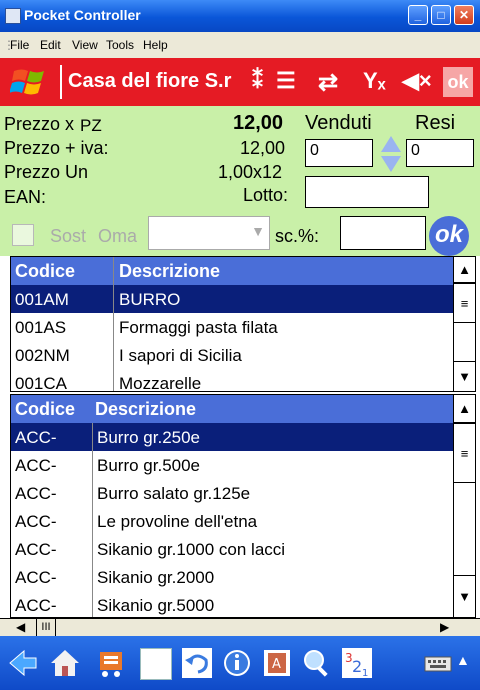 This screenshot has width=480, height=690. What do you see at coordinates (180, 355) in the screenshot?
I see `row-desc: I sapori di Sicilia` at bounding box center [180, 355].